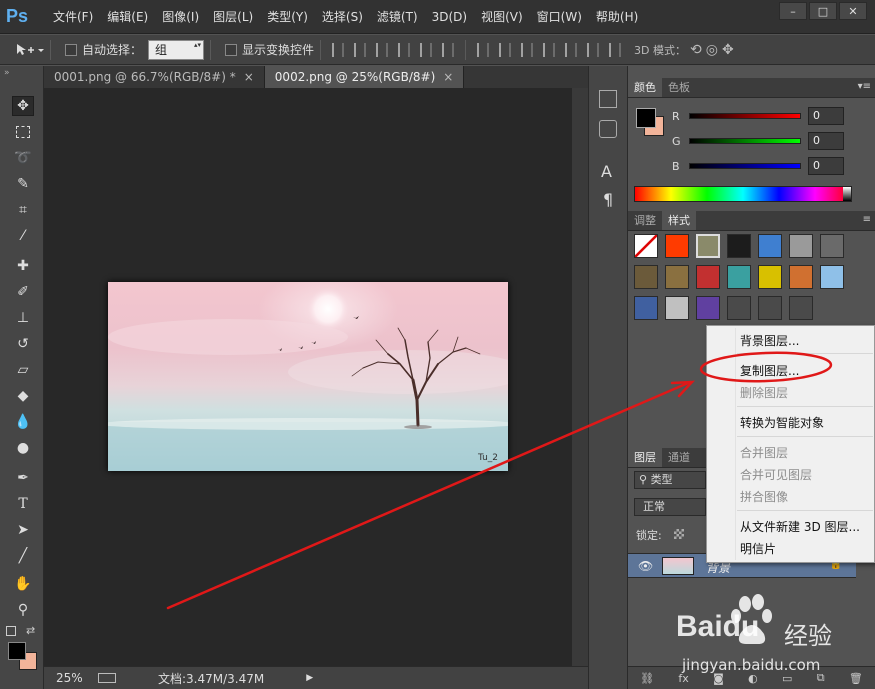  I want to click on default-colors-icon, so click(11, 631).